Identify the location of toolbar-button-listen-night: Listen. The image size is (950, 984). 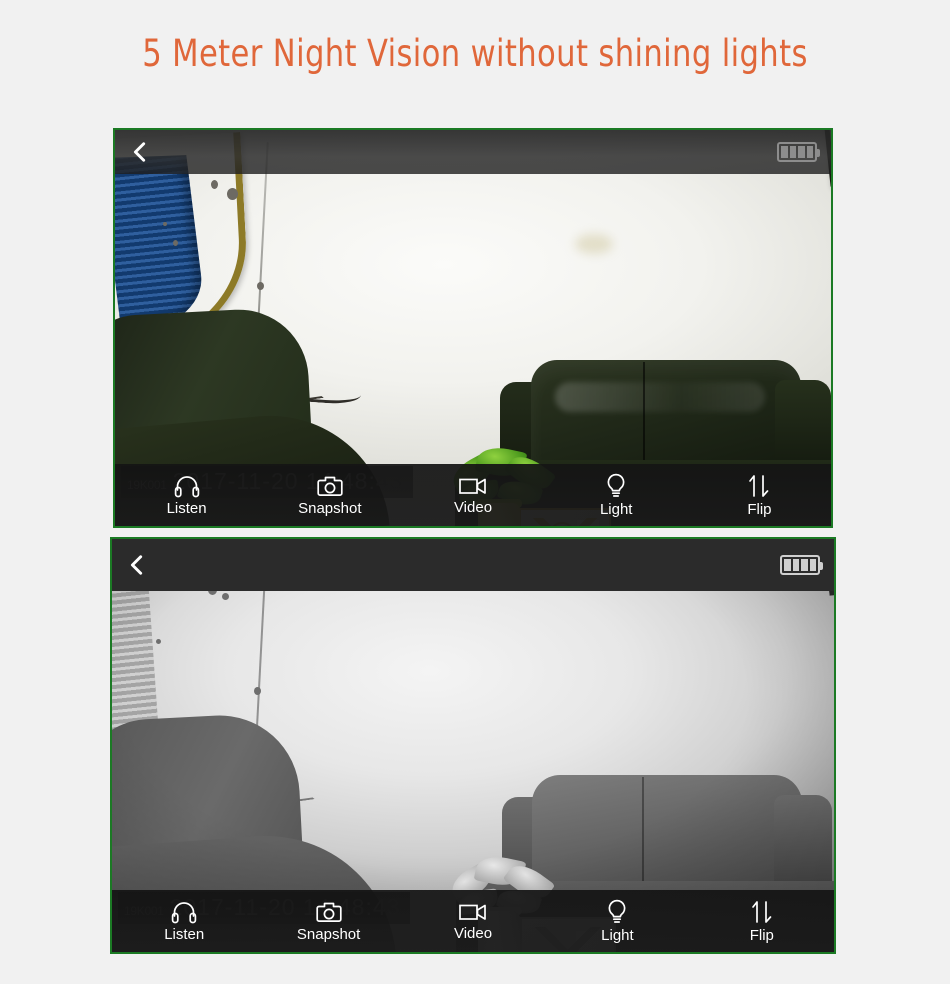
(184, 921).